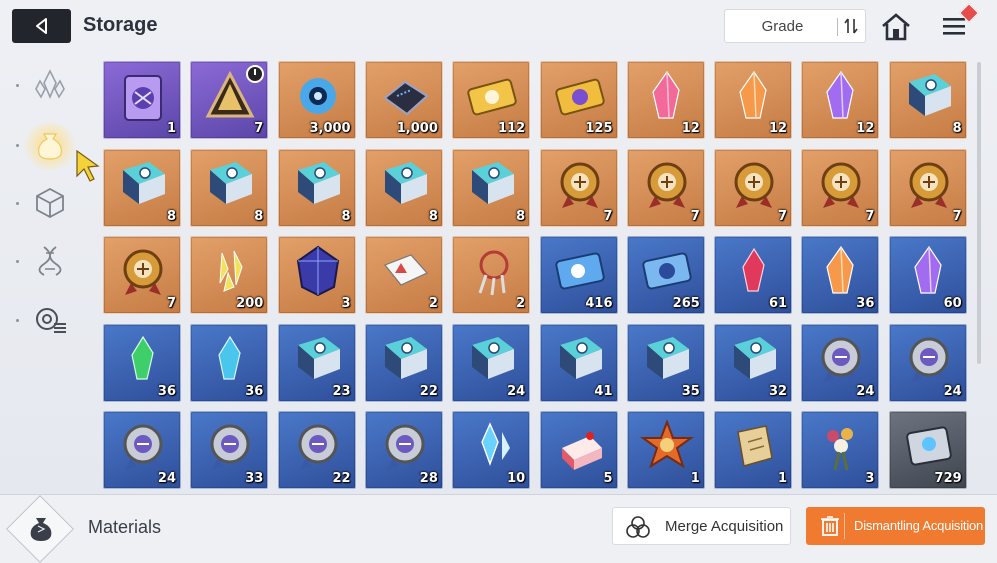 The width and height of the screenshot is (997, 563). What do you see at coordinates (695, 478) in the screenshot?
I see `item-count: 1` at bounding box center [695, 478].